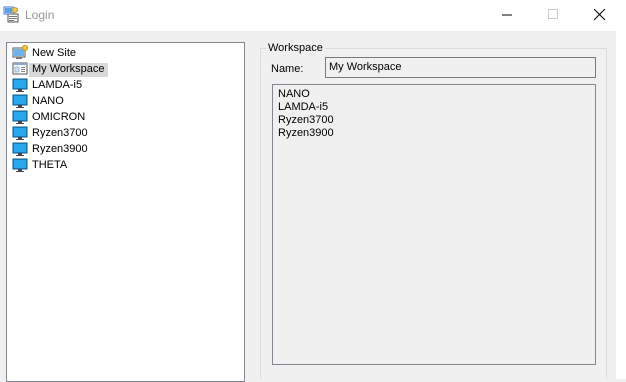 The height and width of the screenshot is (382, 626). Describe the element at coordinates (126, 165) in the screenshot. I see `tree-item-theta: THETA` at that location.